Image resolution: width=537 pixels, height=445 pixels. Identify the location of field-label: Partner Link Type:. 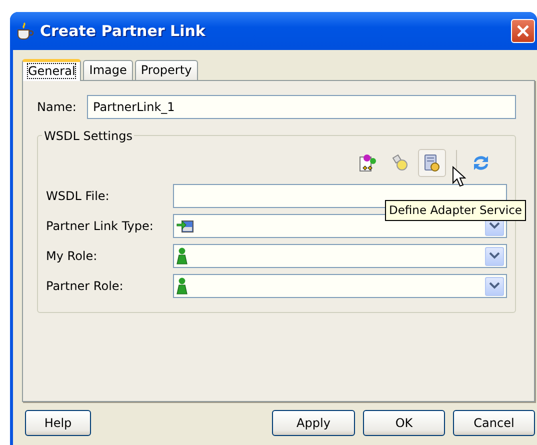
(100, 226).